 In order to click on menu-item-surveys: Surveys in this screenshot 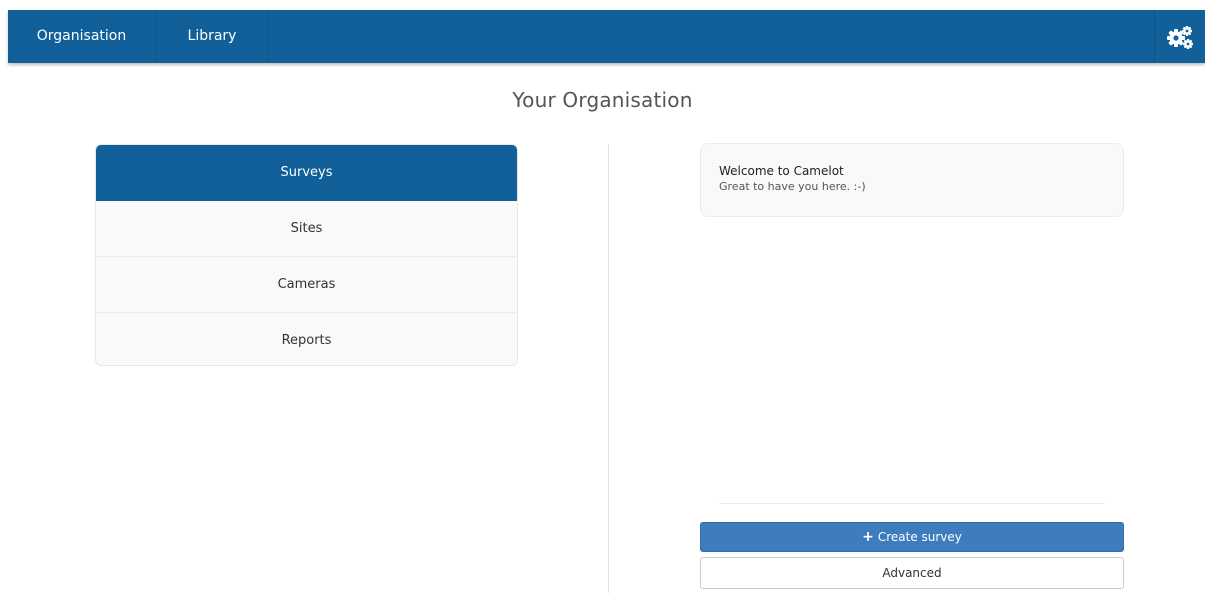, I will do `click(306, 173)`.